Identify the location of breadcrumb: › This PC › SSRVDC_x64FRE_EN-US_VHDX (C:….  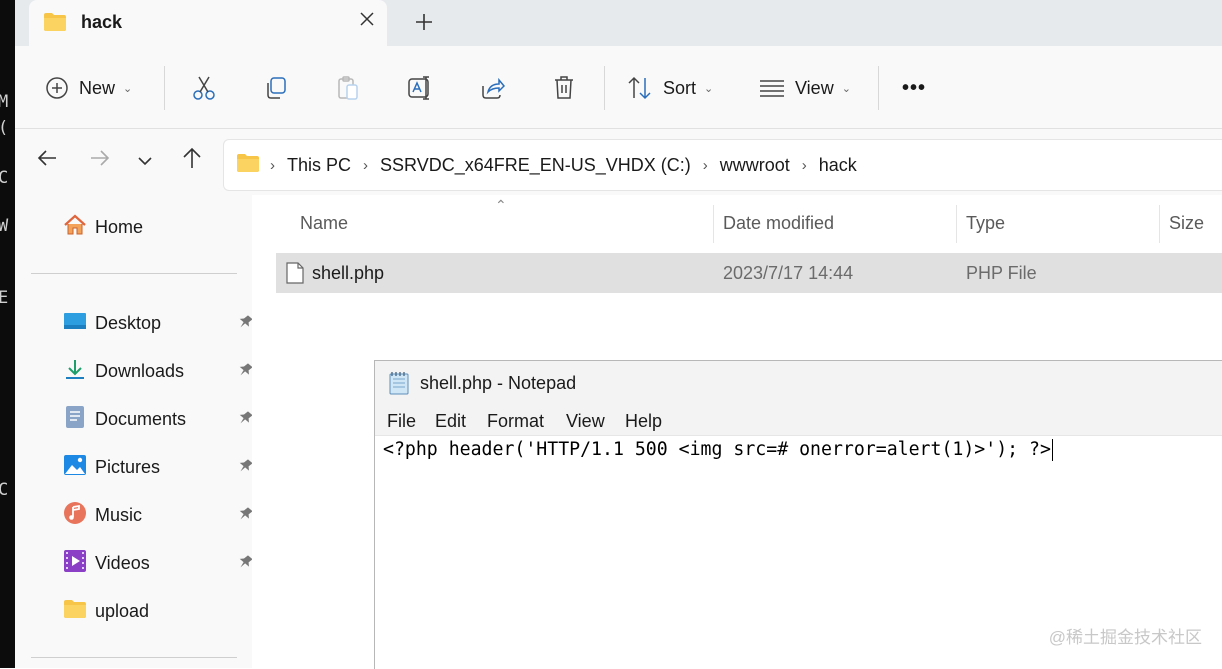
(546, 165).